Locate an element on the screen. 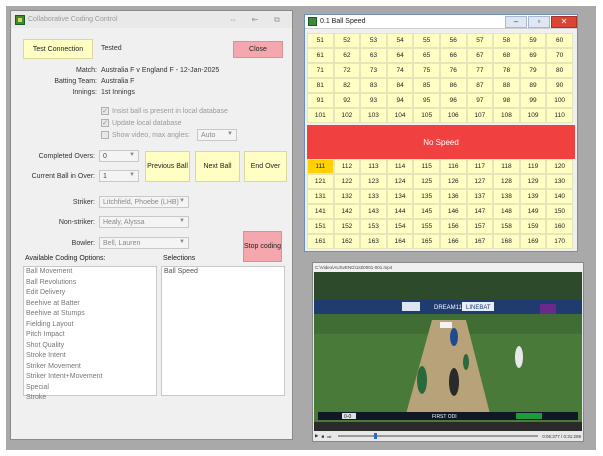 The width and height of the screenshot is (603, 456). speed-cell: 52 is located at coordinates (347, 40).